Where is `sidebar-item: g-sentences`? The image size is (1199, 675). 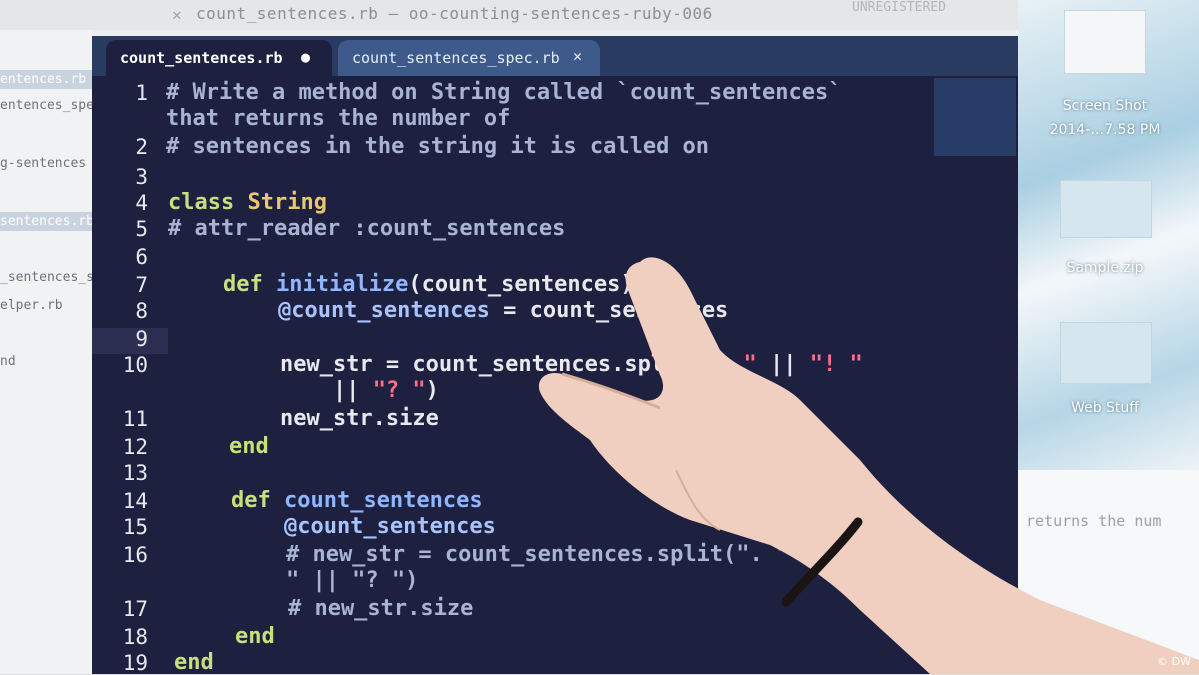 sidebar-item: g-sentences is located at coordinates (43, 163).